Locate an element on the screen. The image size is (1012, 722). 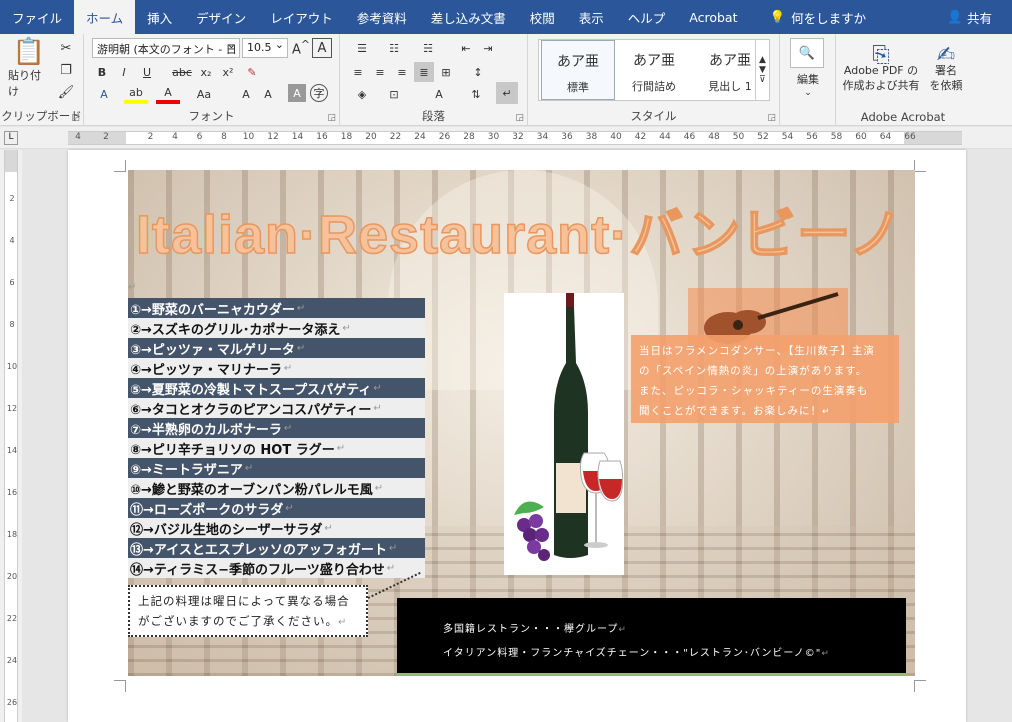
tab-layout: レイアウト is located at coordinates (301, 17).